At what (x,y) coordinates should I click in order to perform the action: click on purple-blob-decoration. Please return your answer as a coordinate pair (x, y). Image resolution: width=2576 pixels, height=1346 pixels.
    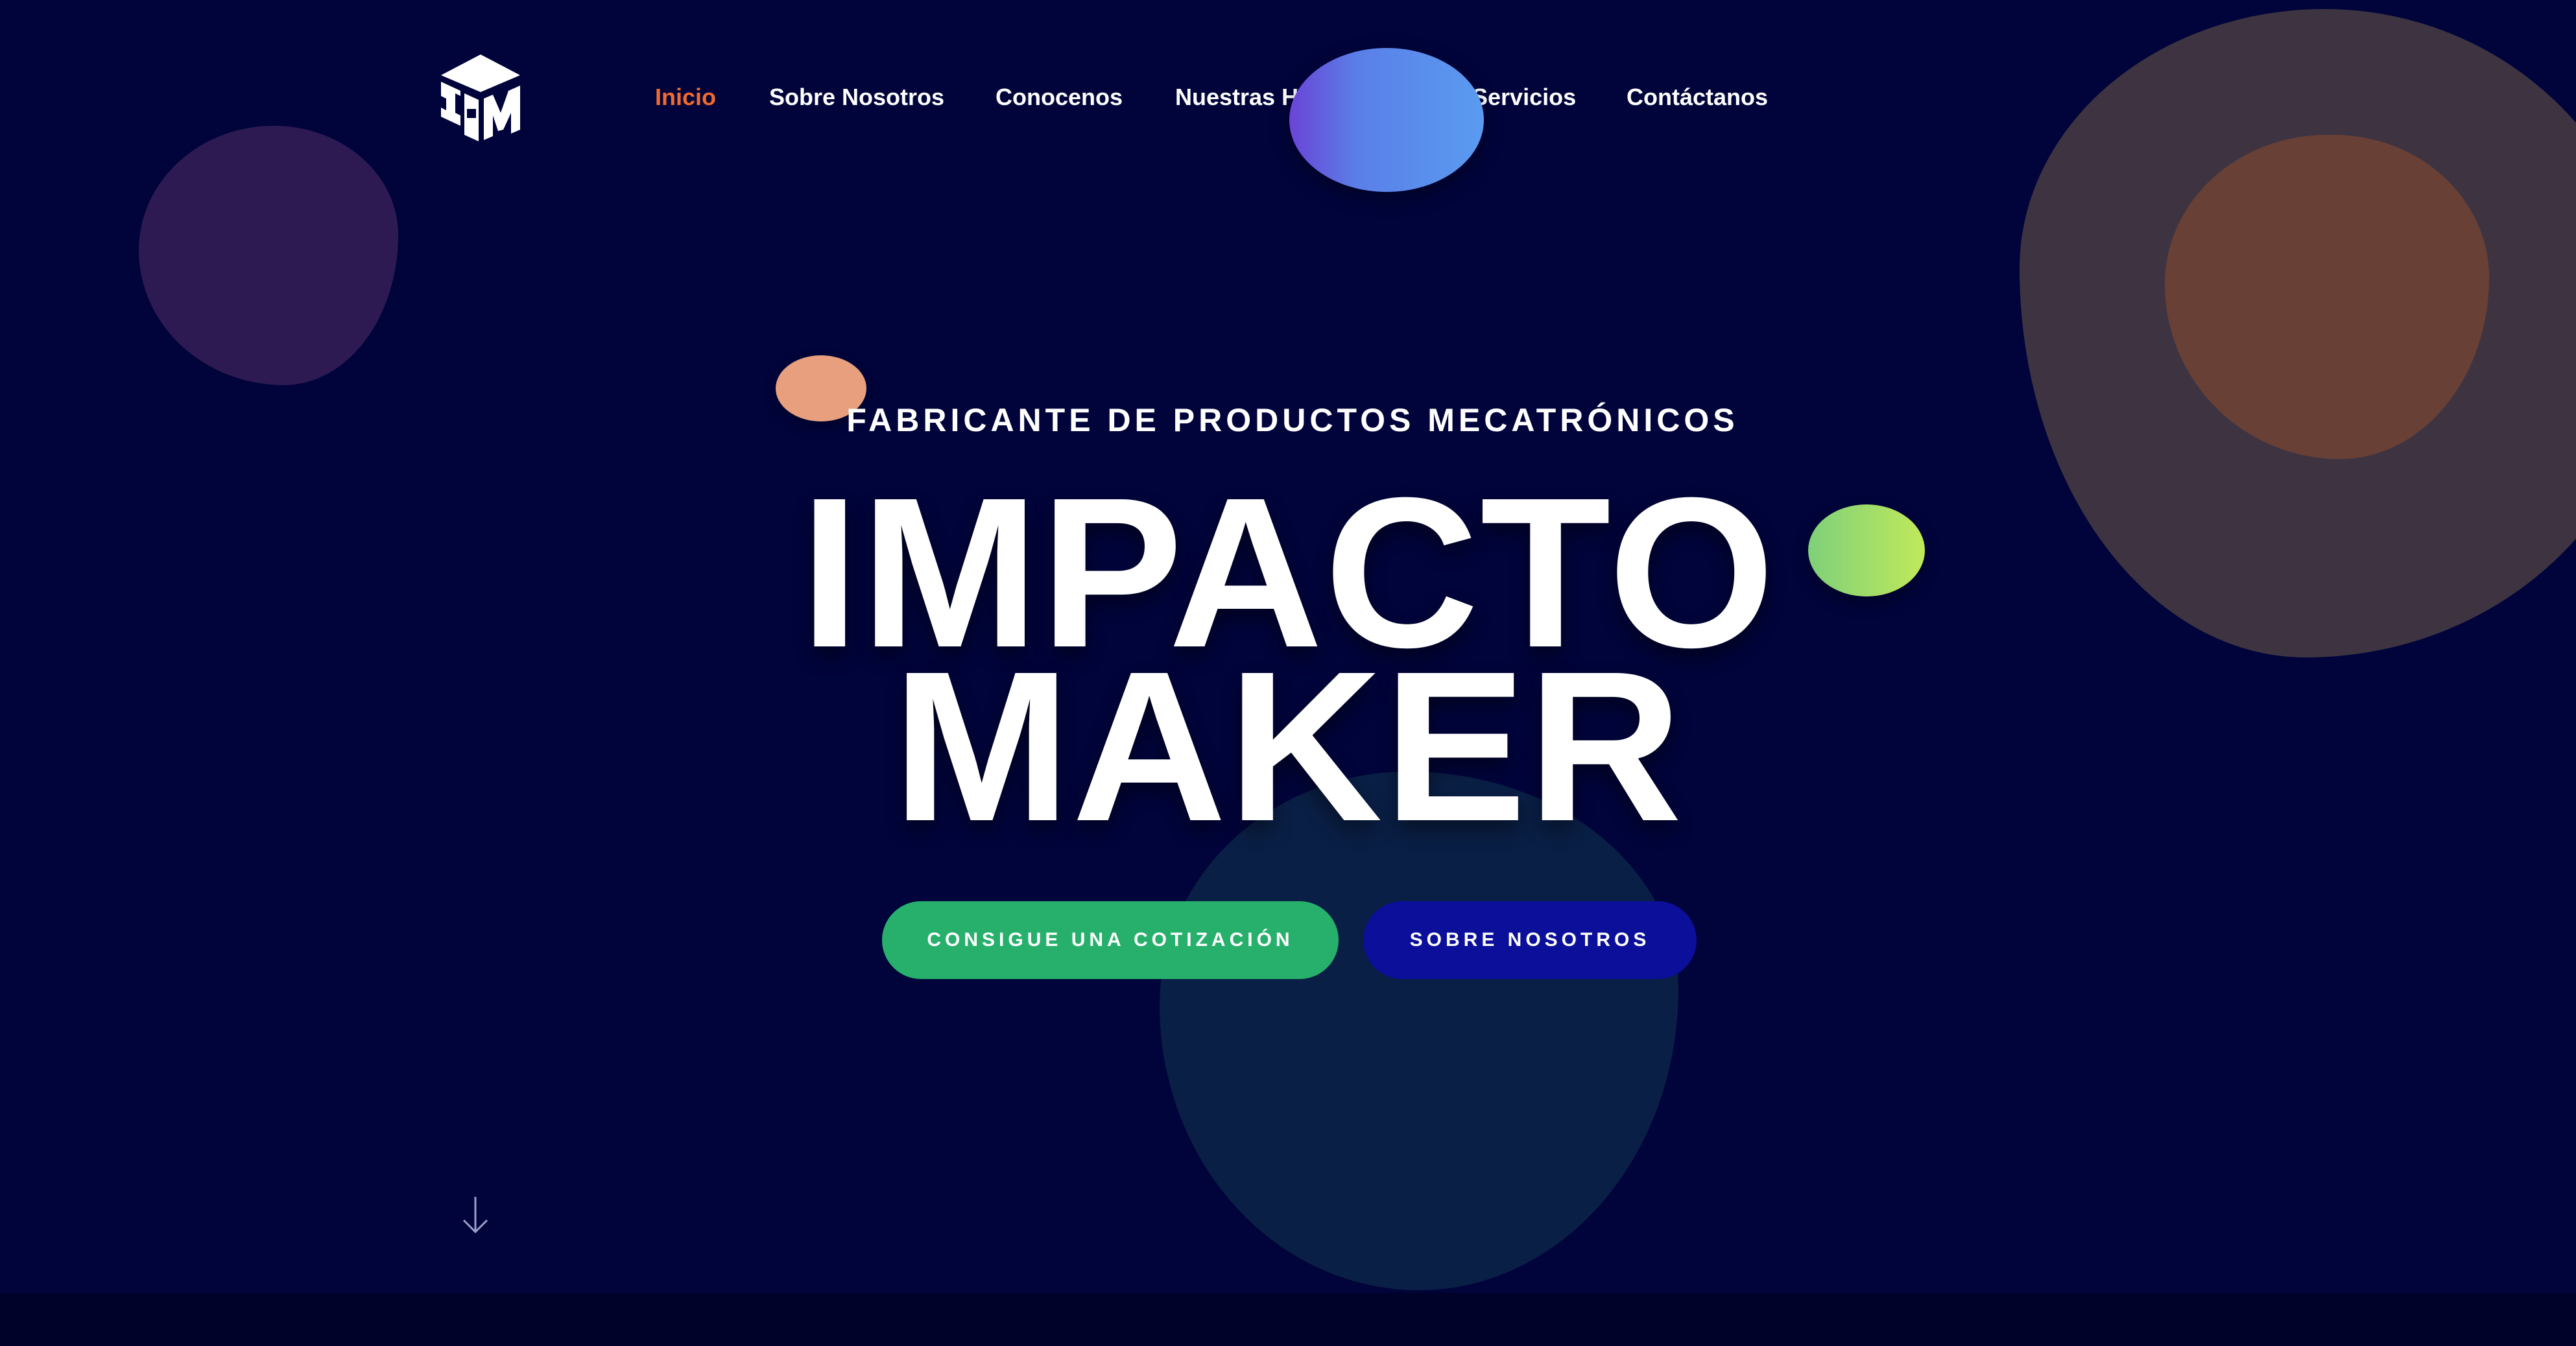
    Looking at the image, I should click on (268, 255).